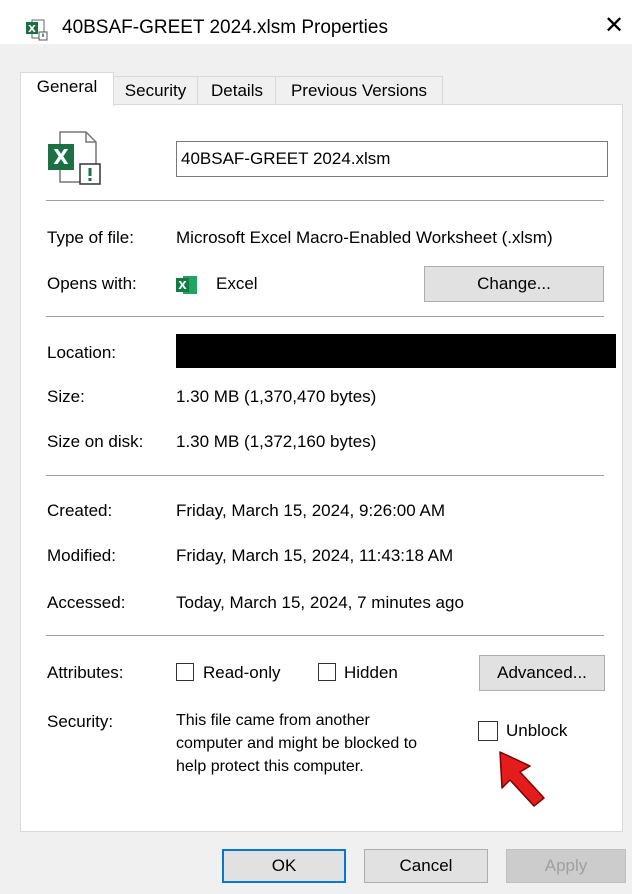 Image resolution: width=632 pixels, height=894 pixels. Describe the element at coordinates (92, 283) in the screenshot. I see `opens-with-label: Opens with:` at that location.